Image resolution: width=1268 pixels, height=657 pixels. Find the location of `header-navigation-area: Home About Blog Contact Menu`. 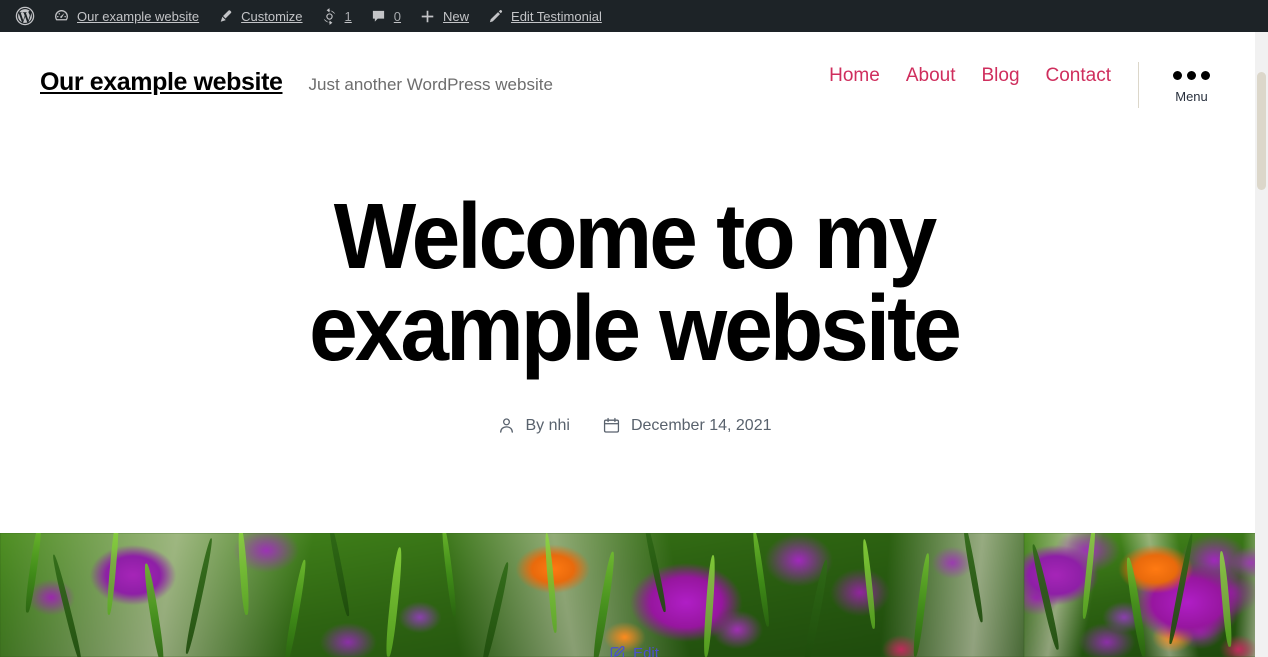

header-navigation-area: Home About Blog Contact Menu is located at coordinates (1038, 70).